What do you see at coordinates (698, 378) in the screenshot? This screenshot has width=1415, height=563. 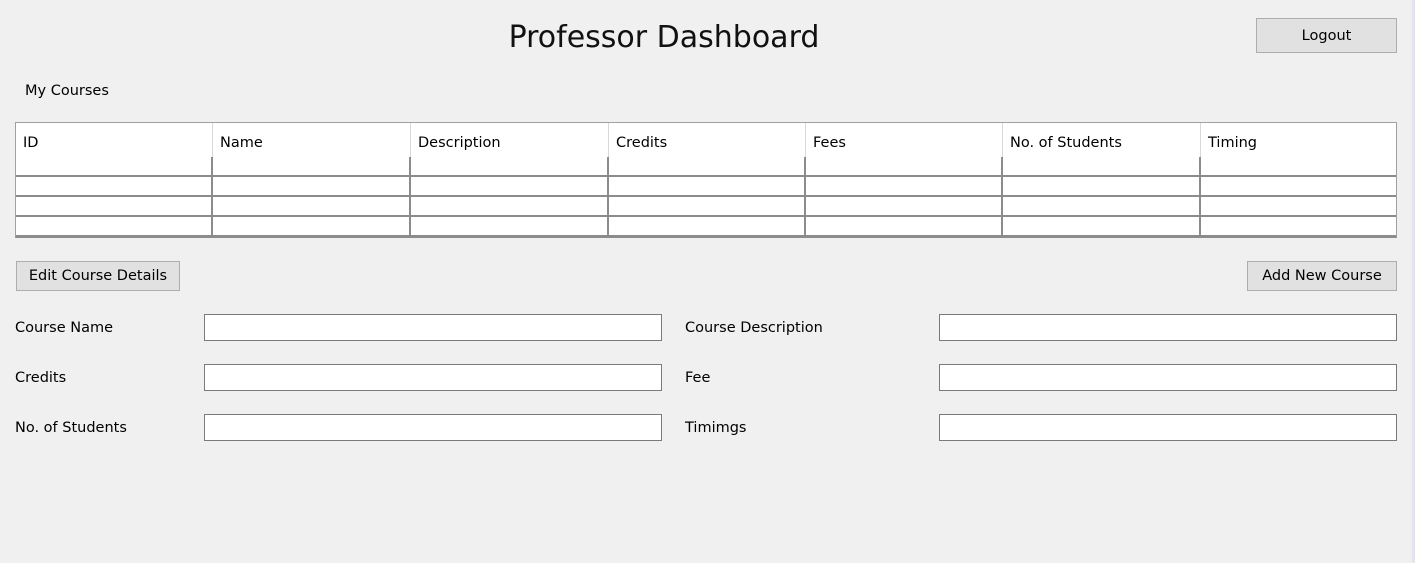 I see `fee-label: Fee` at bounding box center [698, 378].